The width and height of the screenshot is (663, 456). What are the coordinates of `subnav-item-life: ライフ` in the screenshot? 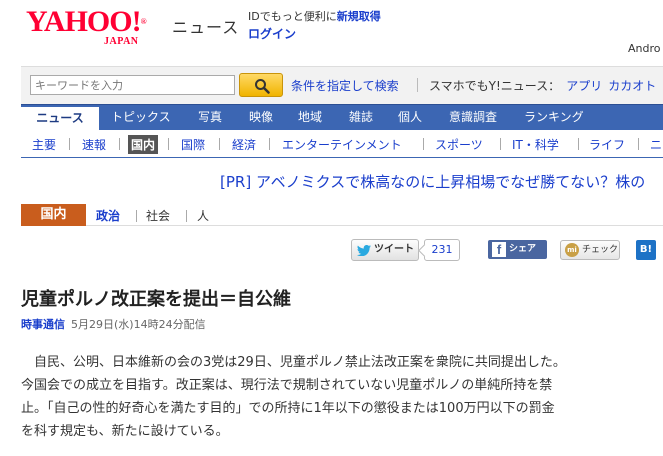 It's located at (607, 144).